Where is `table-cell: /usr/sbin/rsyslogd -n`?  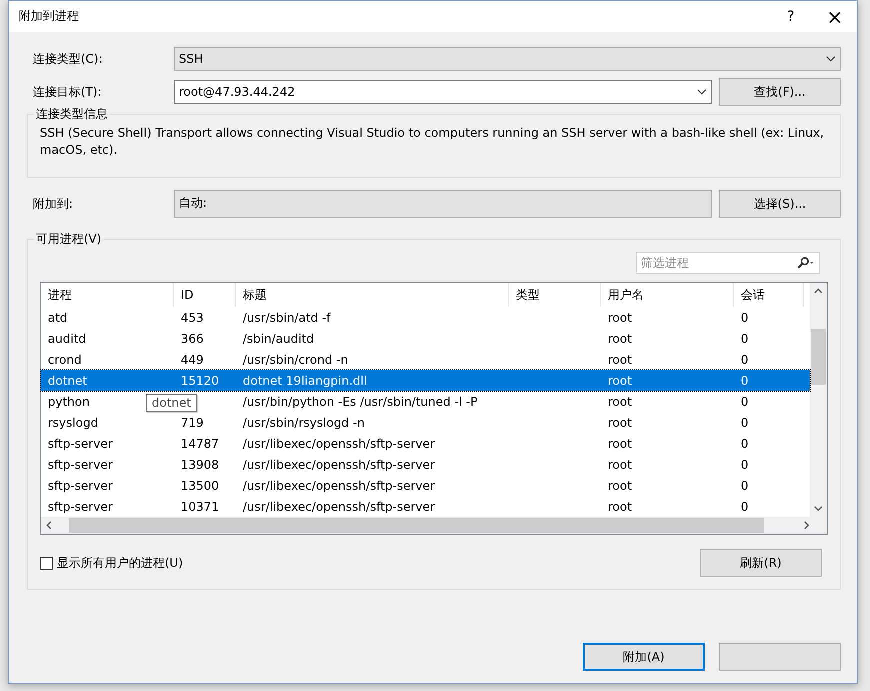 table-cell: /usr/sbin/rsyslogd -n is located at coordinates (304, 423).